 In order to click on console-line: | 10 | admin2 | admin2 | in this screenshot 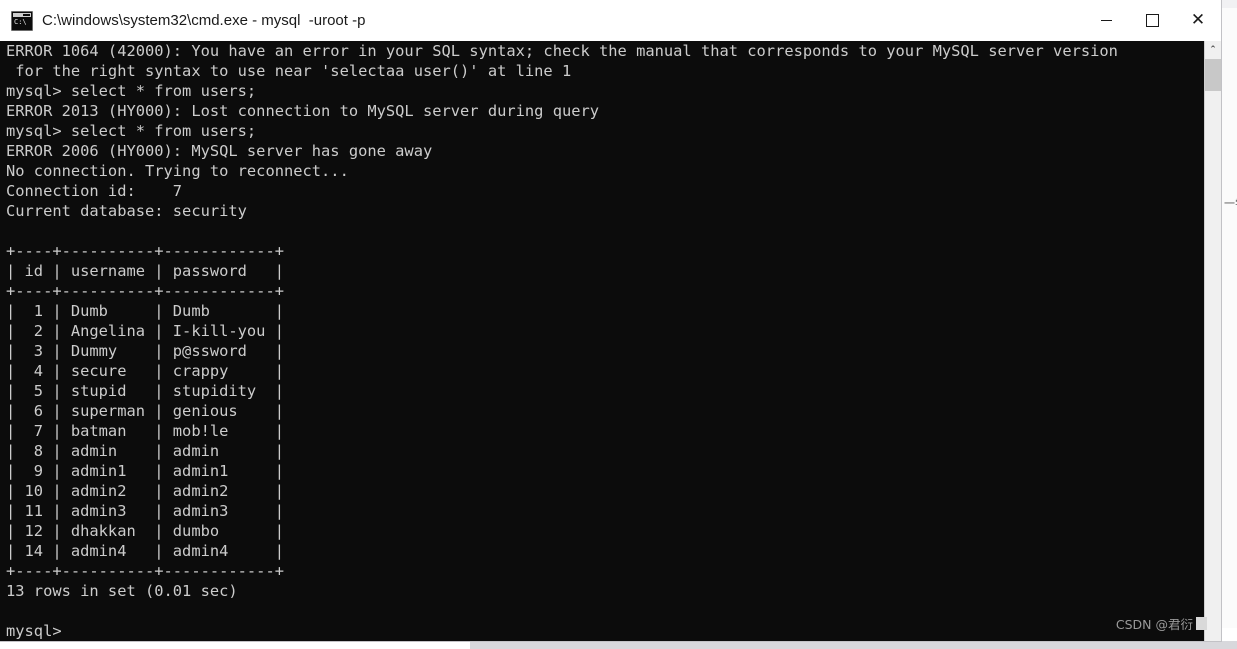, I will do `click(145, 491)`.